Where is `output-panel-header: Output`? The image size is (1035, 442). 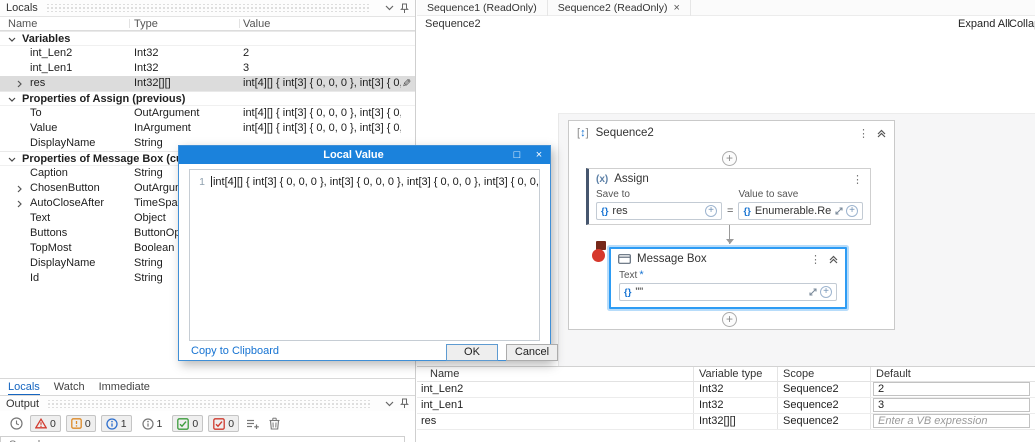 output-panel-header: Output is located at coordinates (207, 403).